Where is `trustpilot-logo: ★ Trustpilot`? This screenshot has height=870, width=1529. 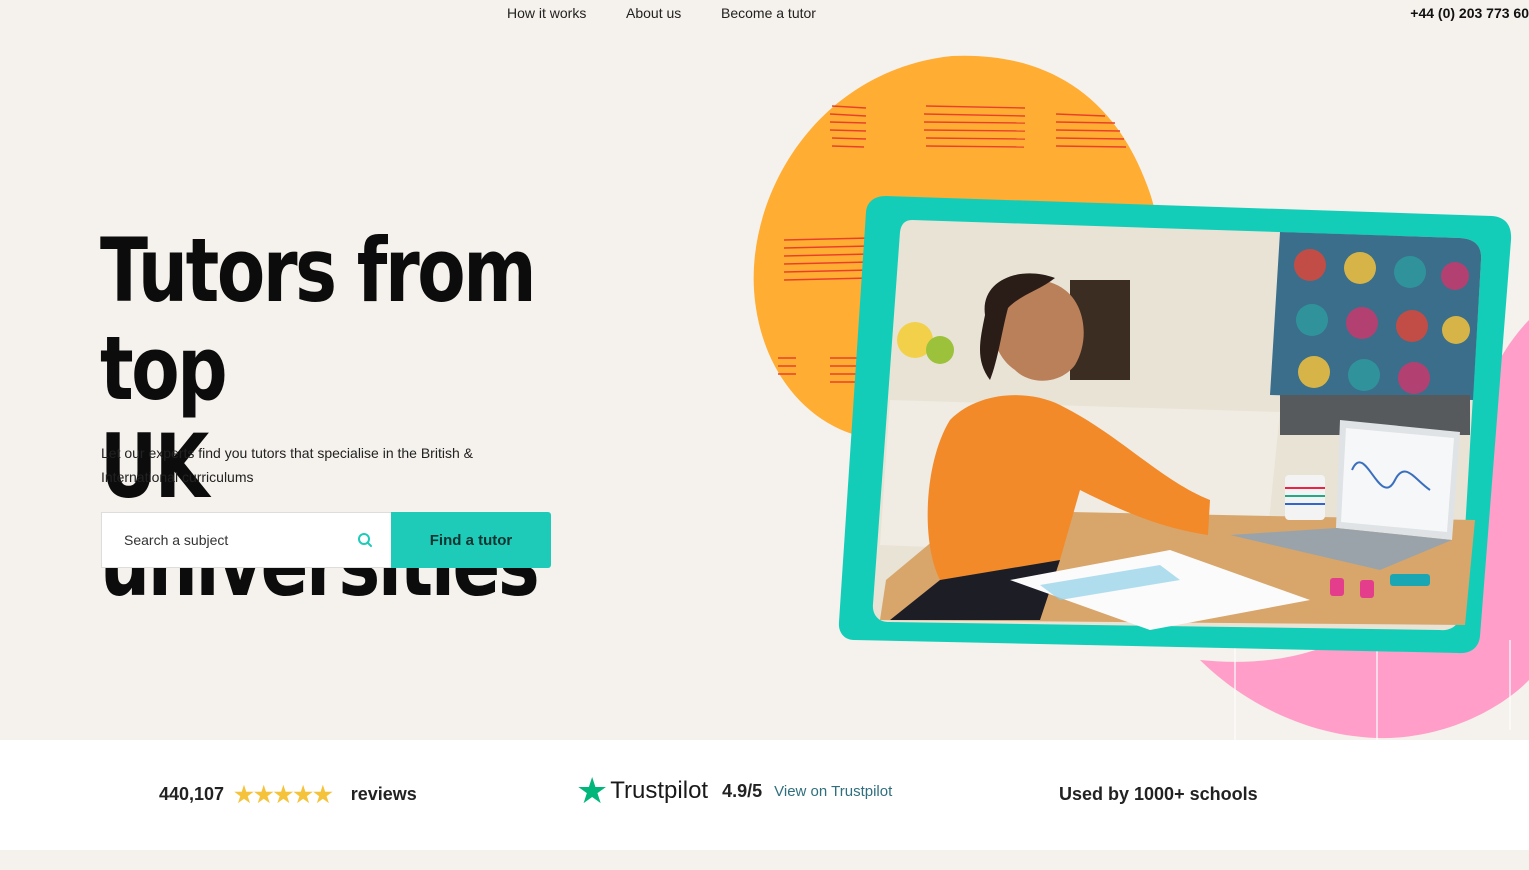 trustpilot-logo: ★ Trustpilot is located at coordinates (642, 790).